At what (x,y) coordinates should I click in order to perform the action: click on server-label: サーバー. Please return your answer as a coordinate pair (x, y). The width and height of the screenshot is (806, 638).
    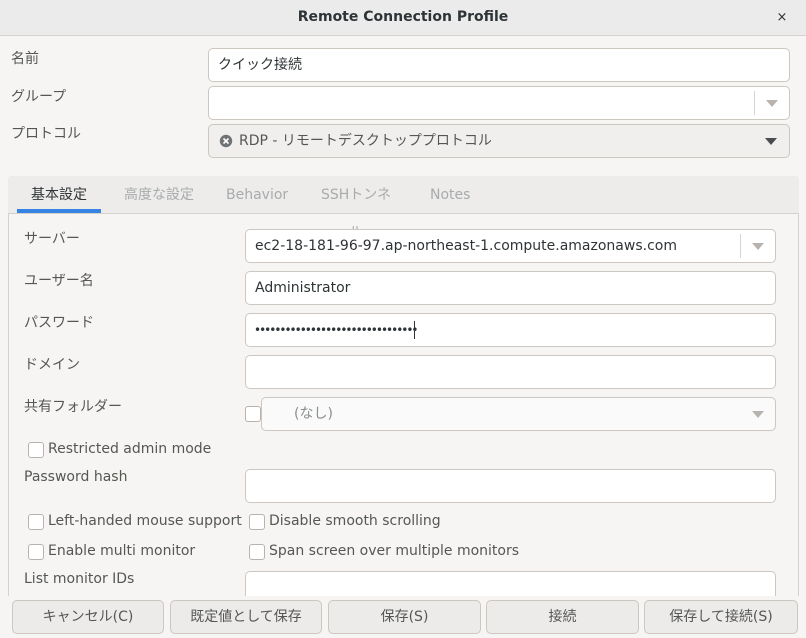
    Looking at the image, I should click on (52, 239).